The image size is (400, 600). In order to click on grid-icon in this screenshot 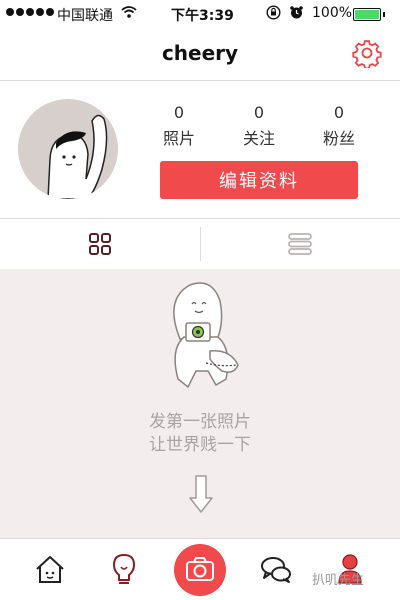, I will do `click(100, 244)`.